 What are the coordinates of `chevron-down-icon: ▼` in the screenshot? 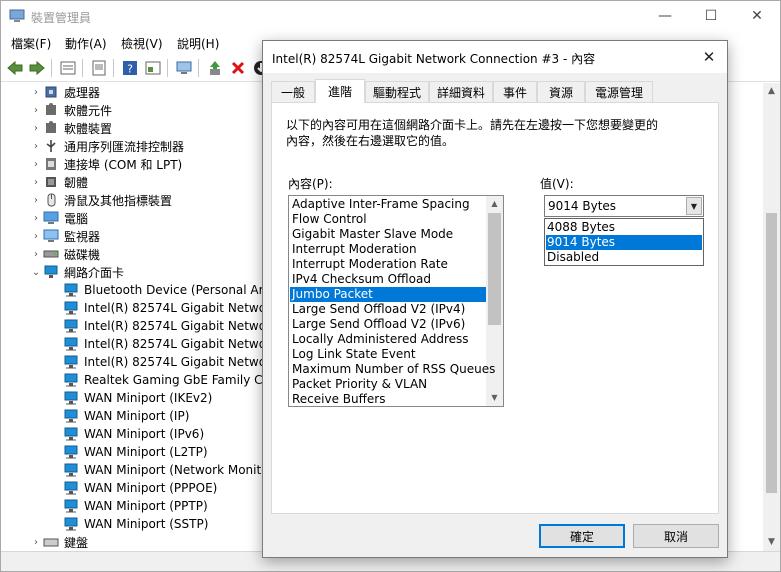 It's located at (694, 206).